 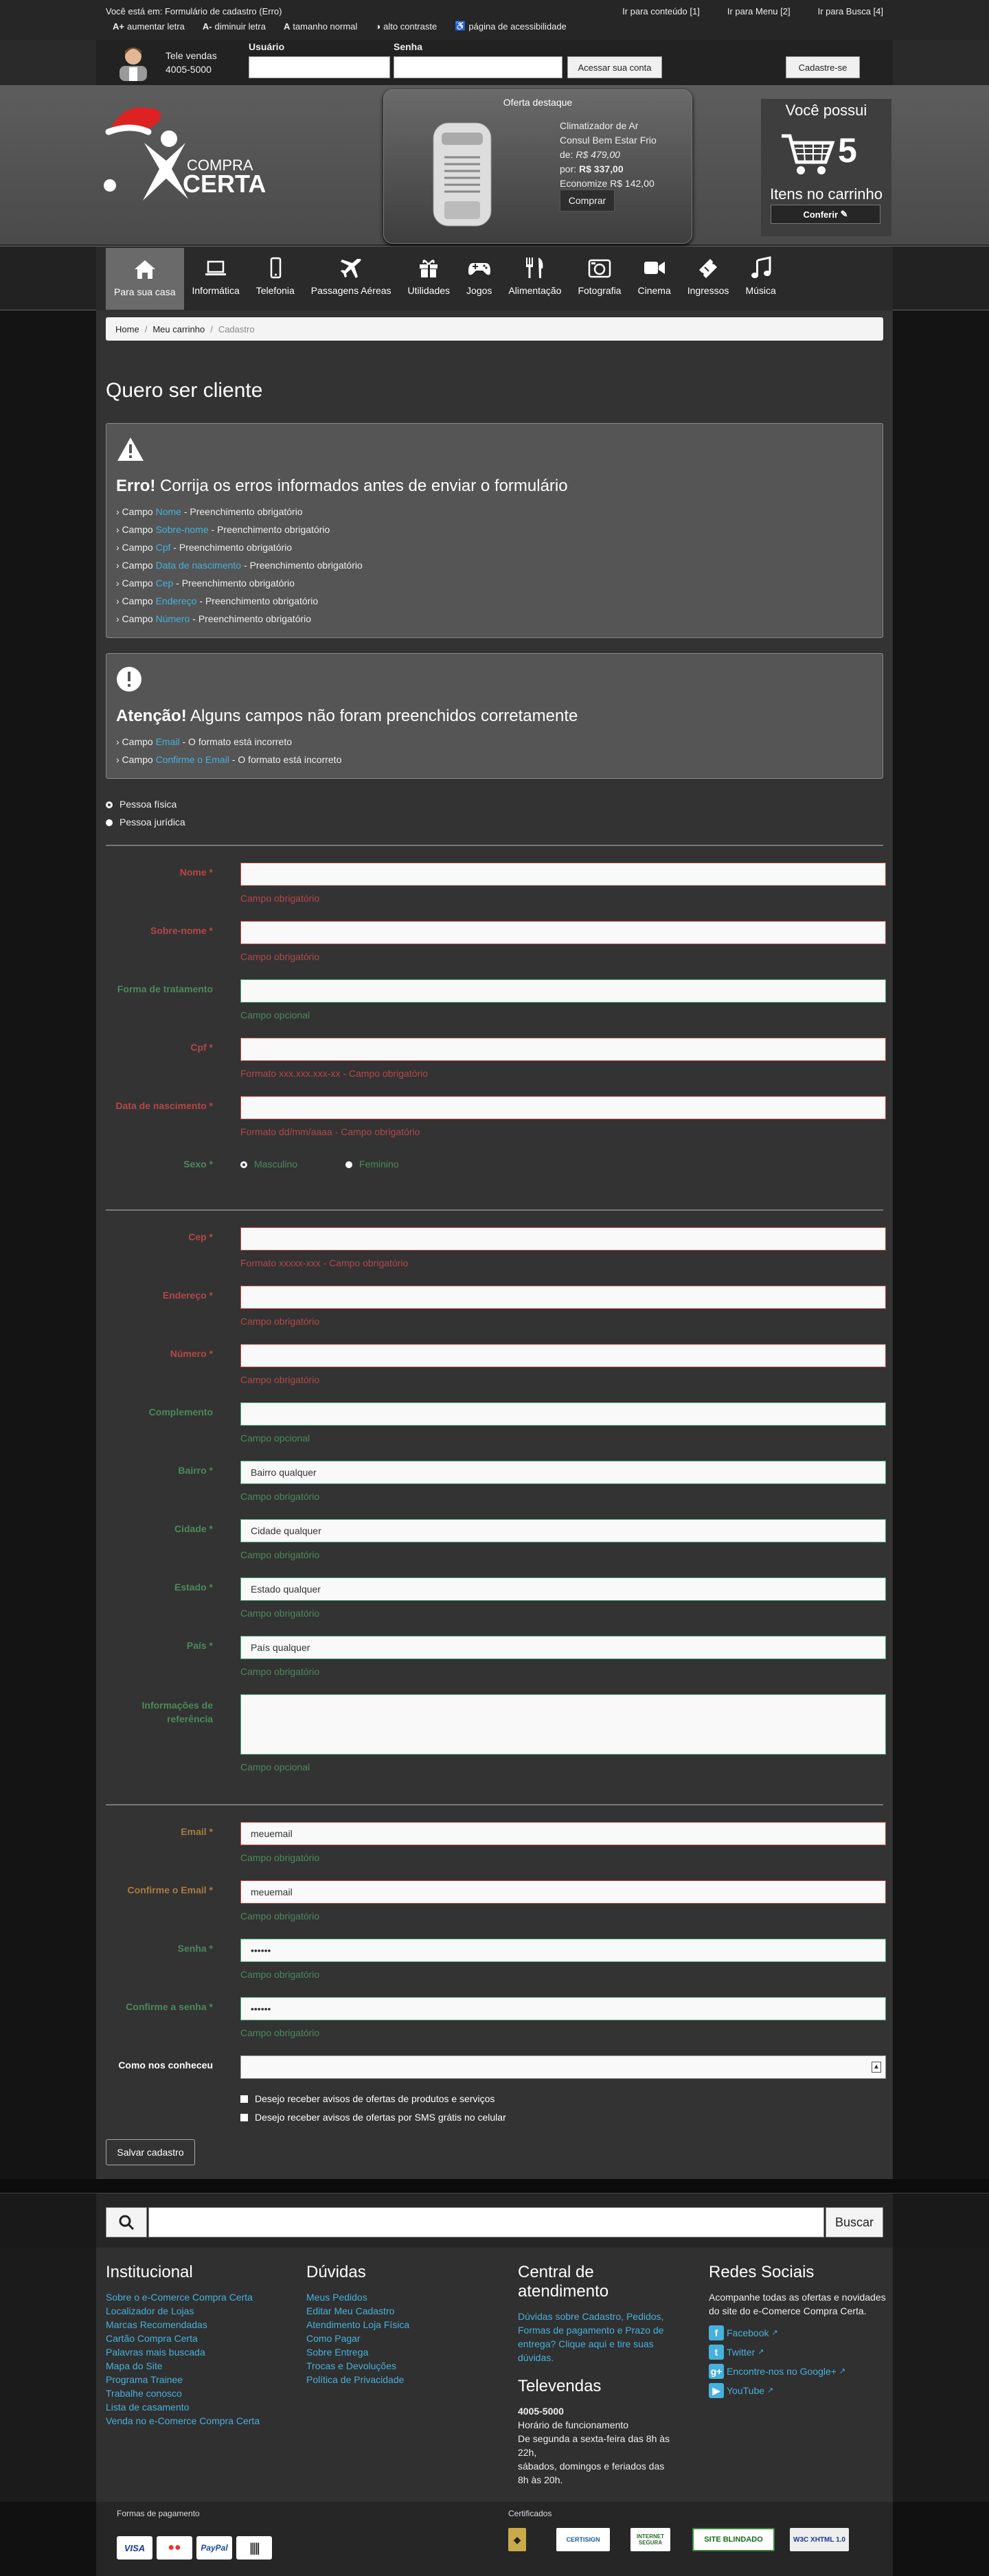 I want to click on login-button: Acessar sua conta, so click(x=614, y=67).